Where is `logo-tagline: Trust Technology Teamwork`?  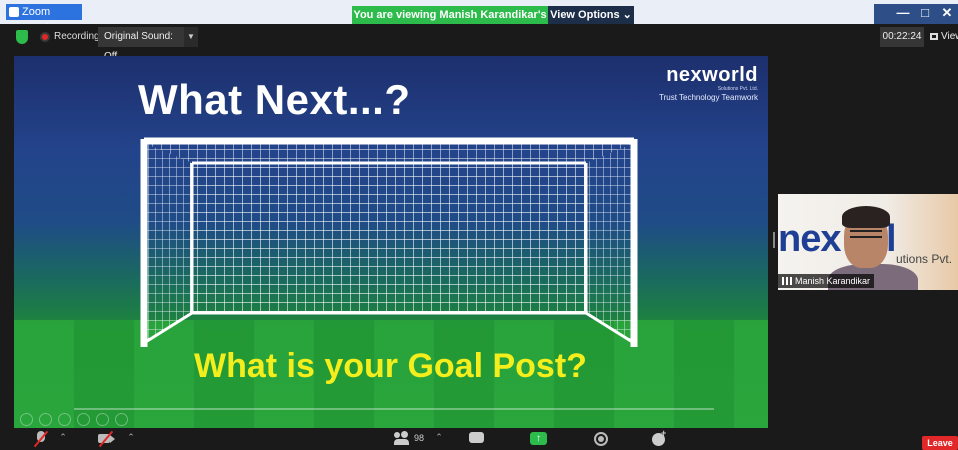 logo-tagline: Trust Technology Teamwork is located at coordinates (708, 97).